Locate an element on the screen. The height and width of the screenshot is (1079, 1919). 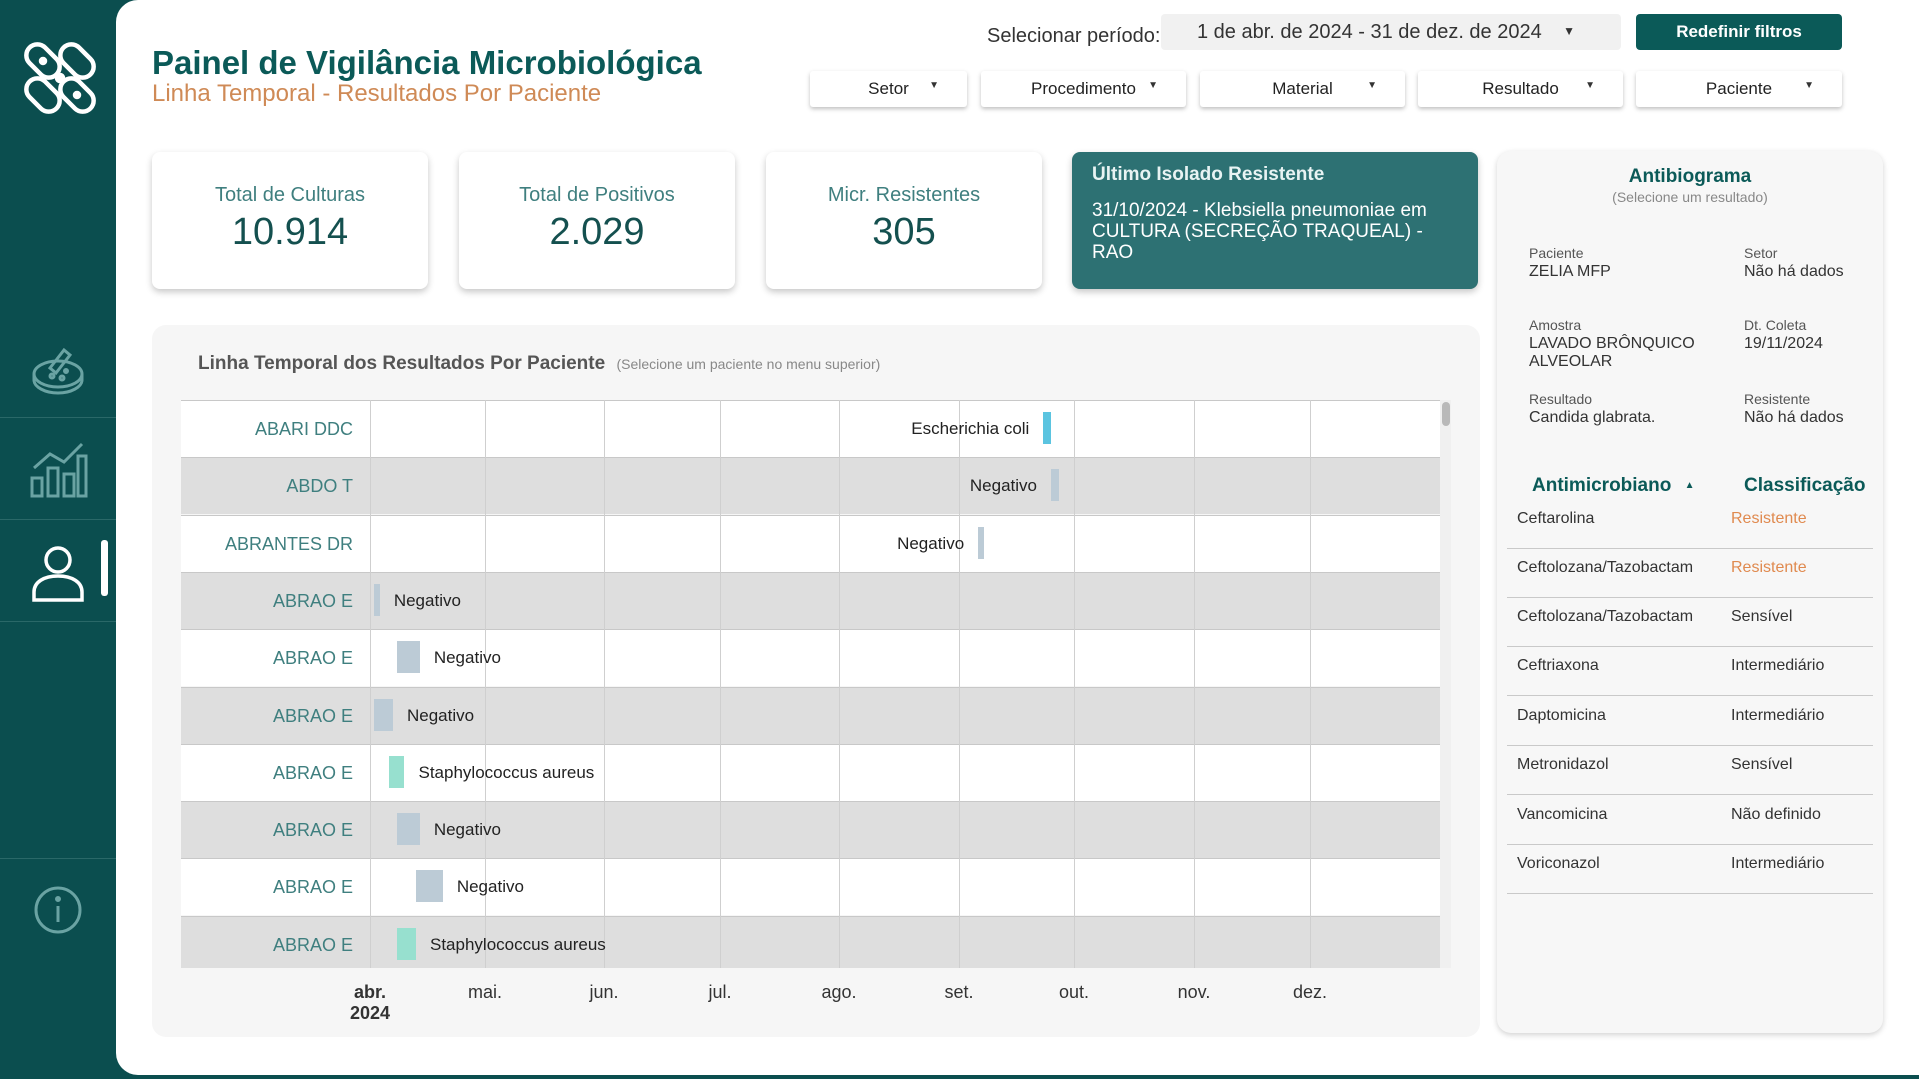
x-tick-label: abr. is located at coordinates (370, 992).